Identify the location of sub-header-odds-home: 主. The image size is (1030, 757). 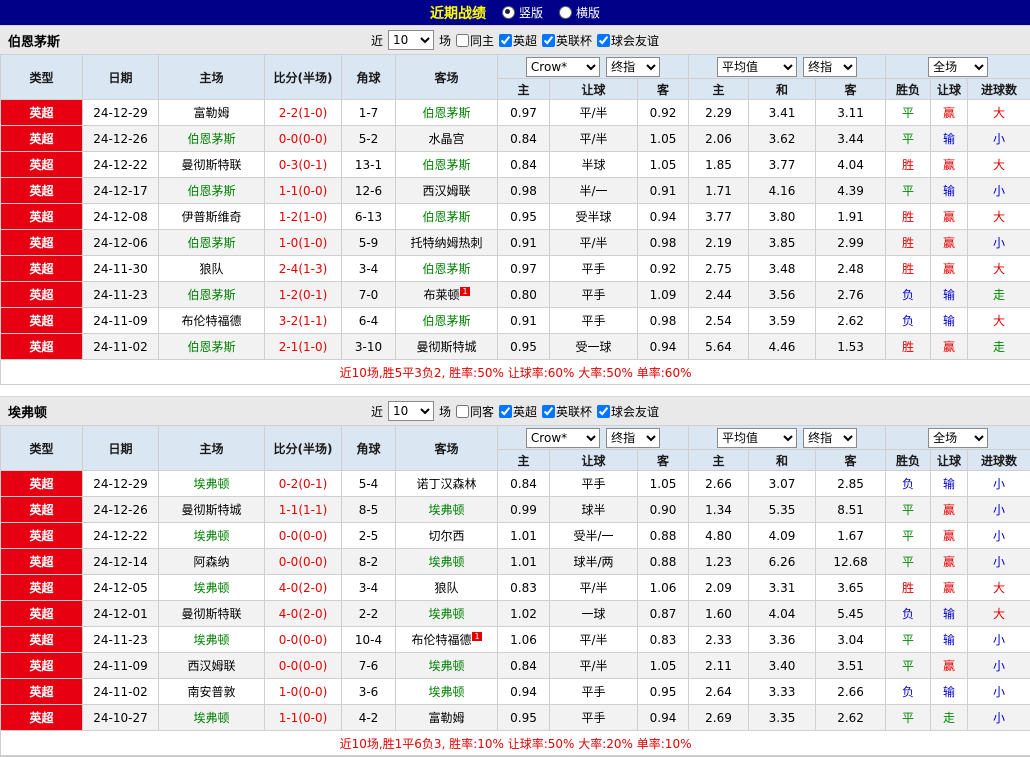
(524, 89).